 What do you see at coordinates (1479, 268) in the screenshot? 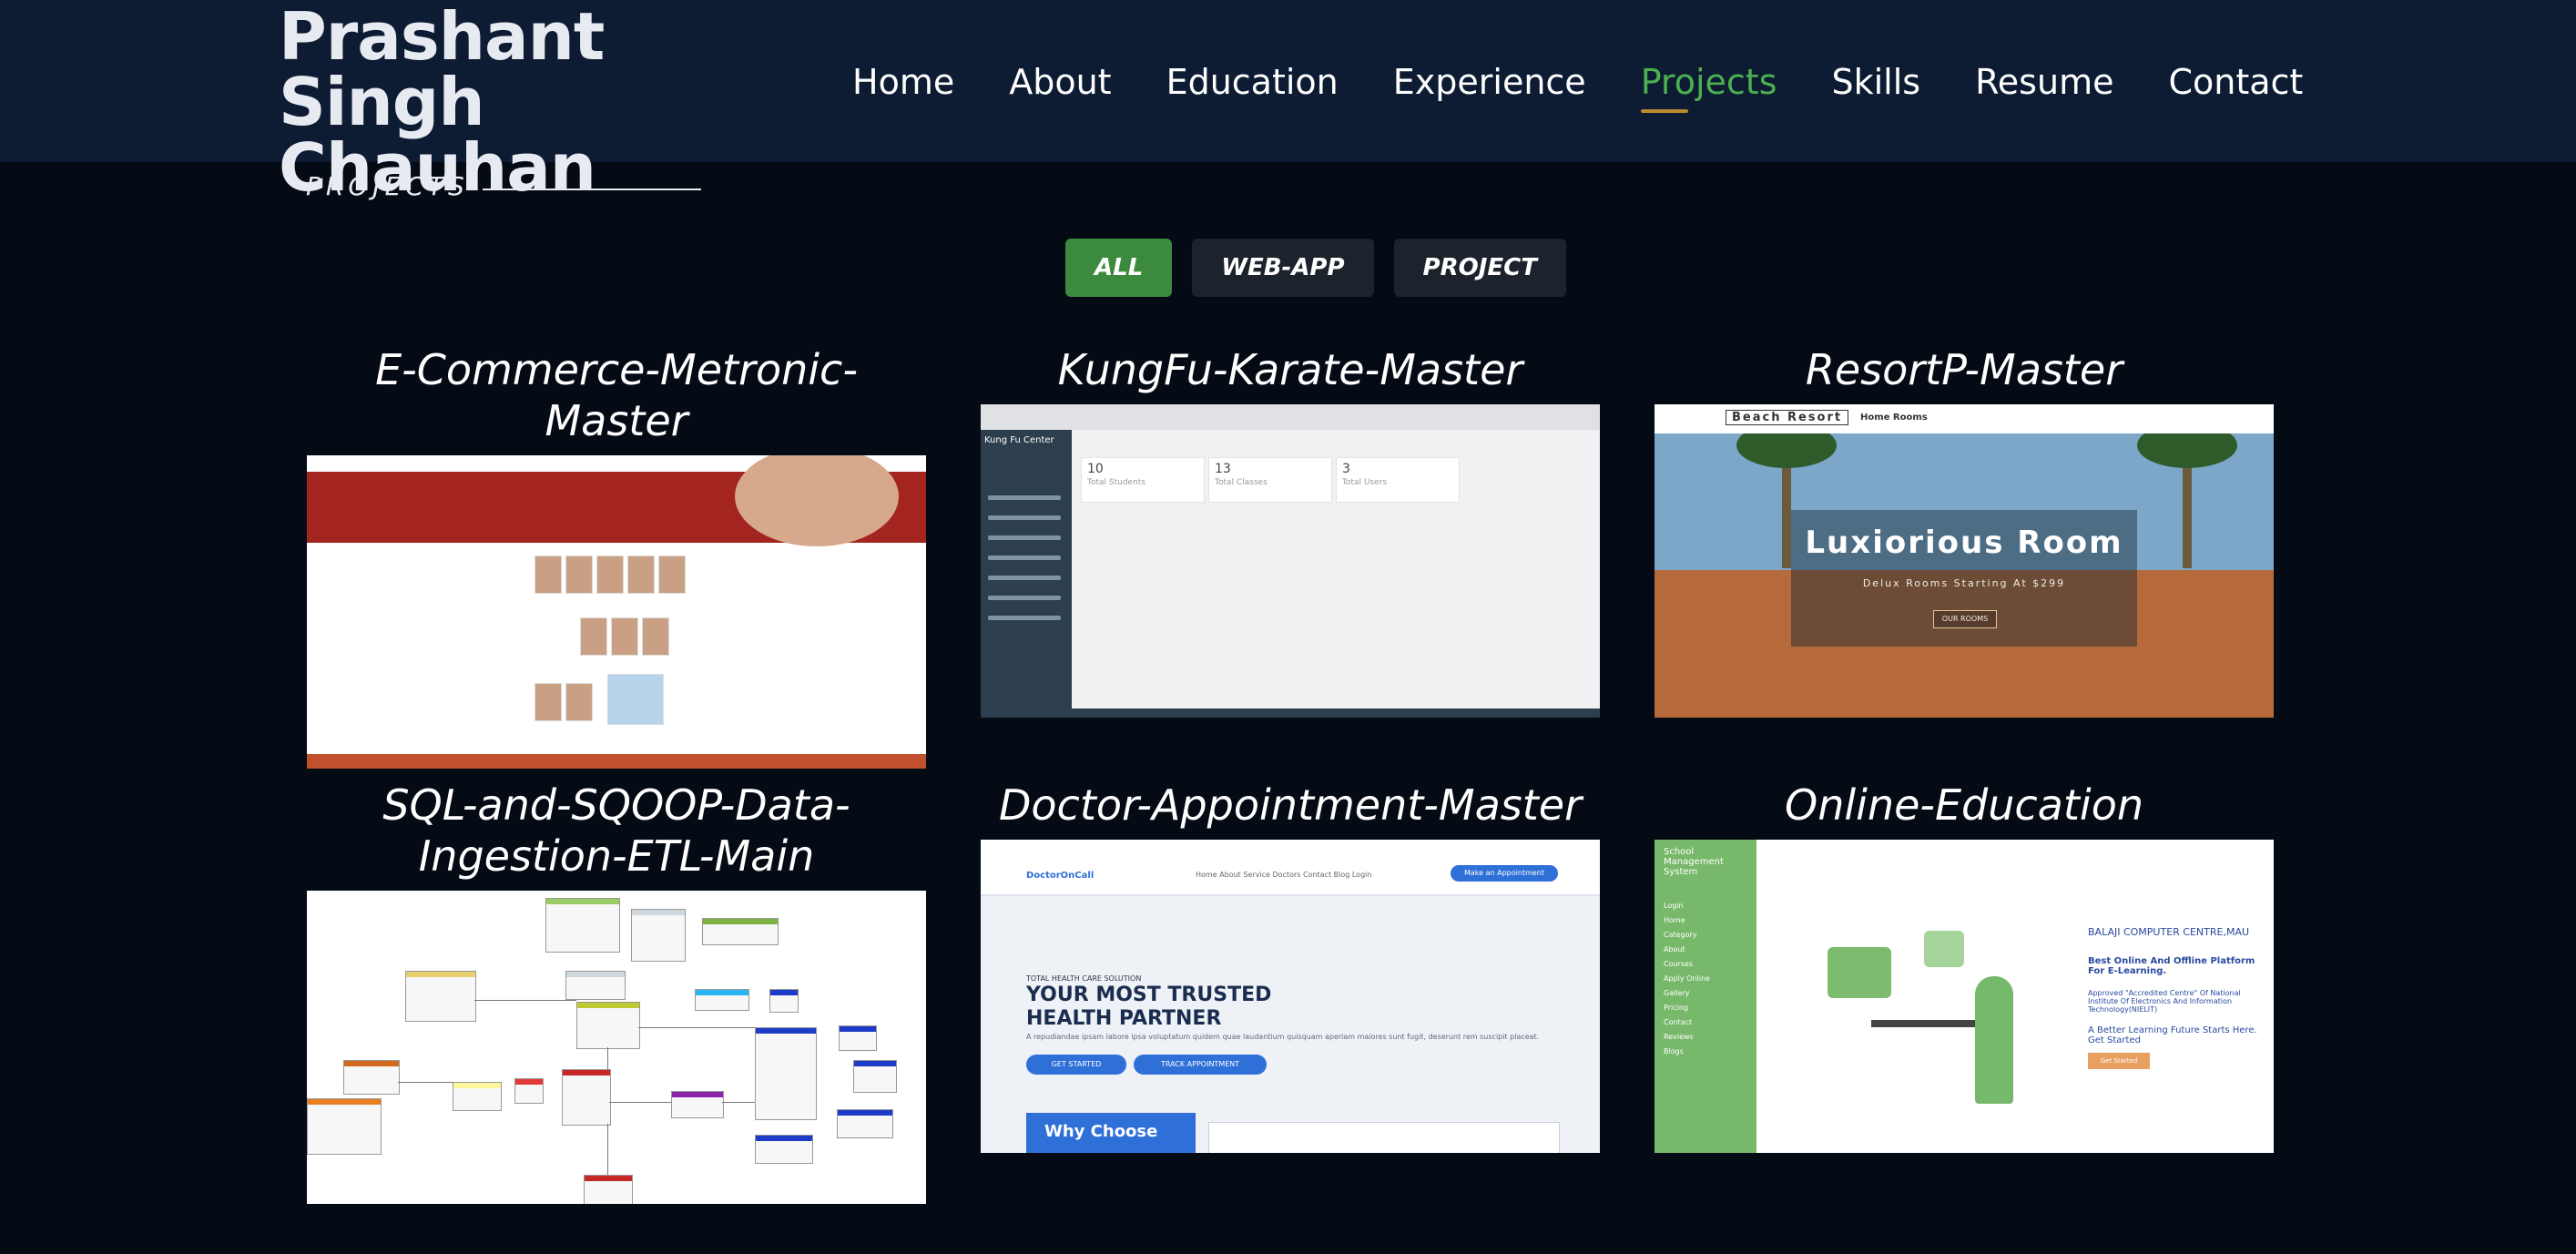
I see `filter-project-button: PROJECT` at bounding box center [1479, 268].